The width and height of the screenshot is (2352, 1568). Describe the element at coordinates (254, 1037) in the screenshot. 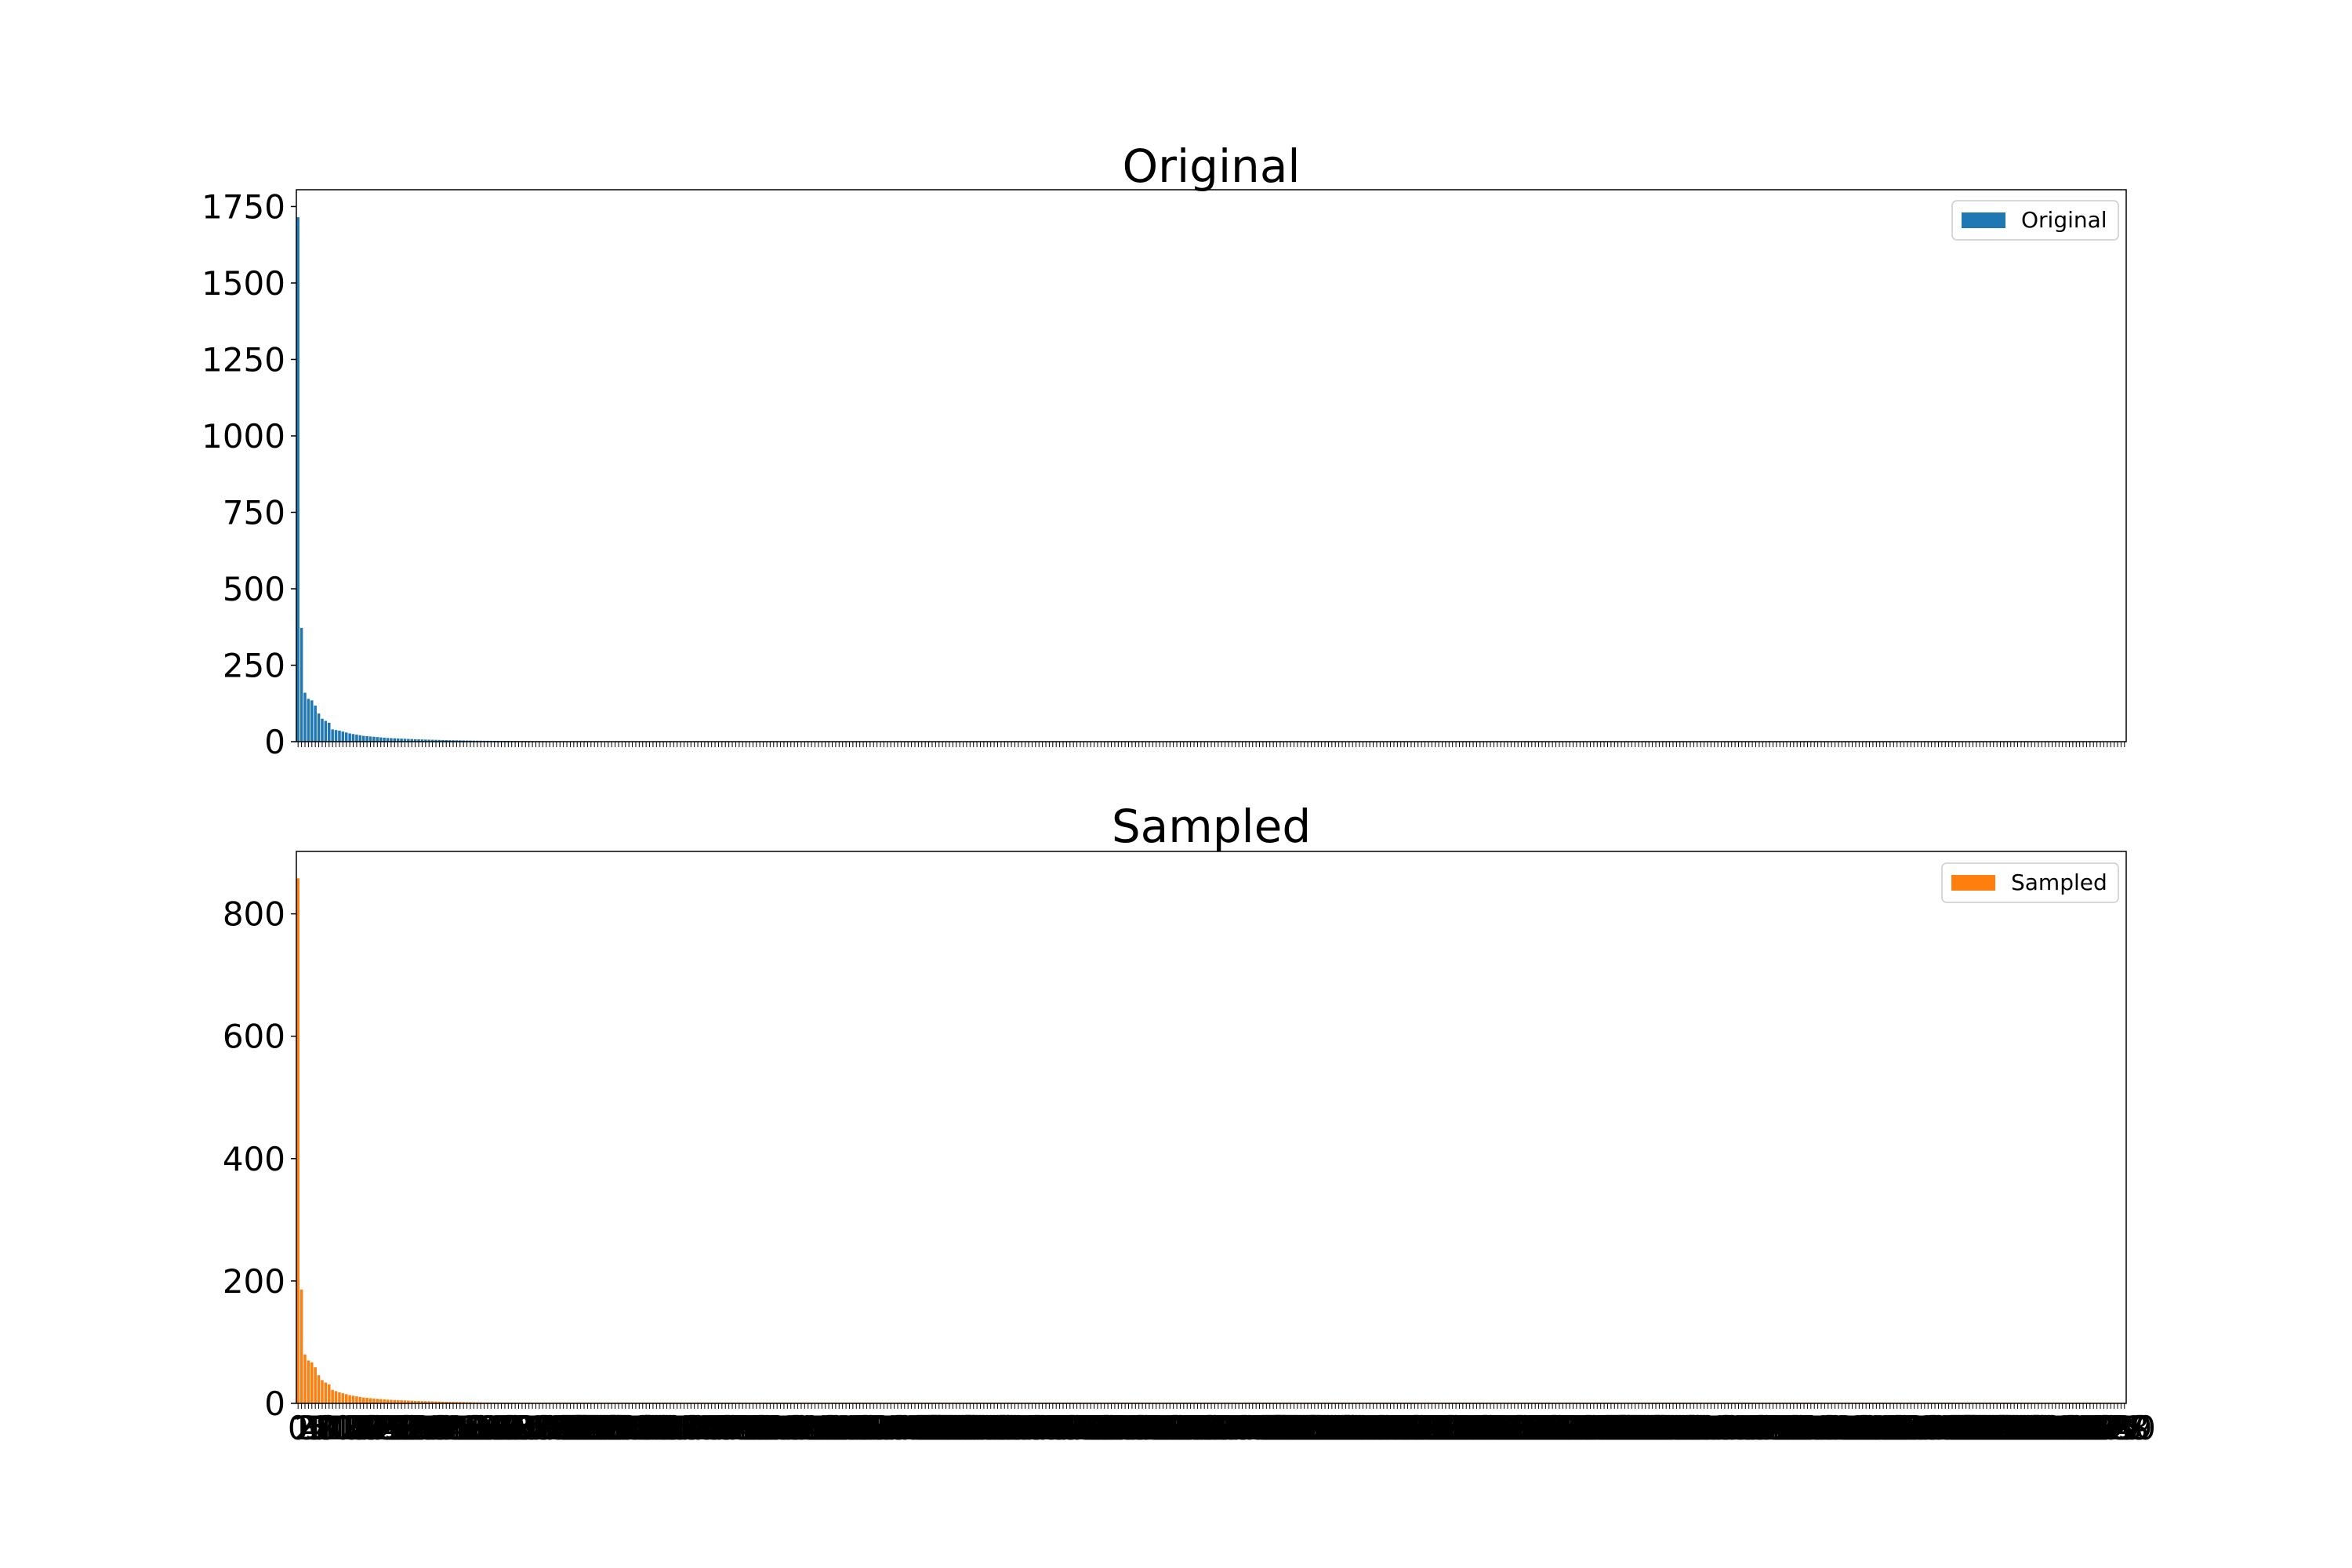

I see `y-tick-label: 600` at that location.